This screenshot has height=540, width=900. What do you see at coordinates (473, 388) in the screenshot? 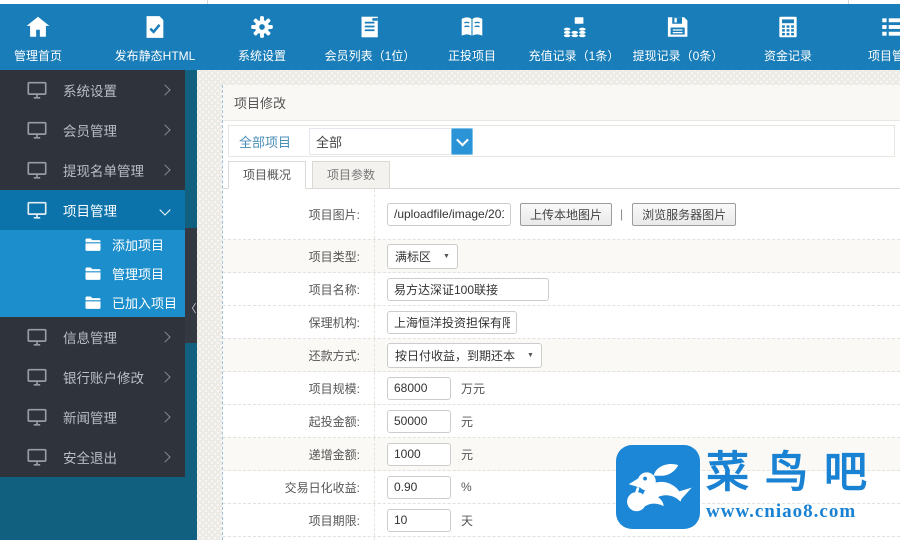
I see `field-unit: 万元` at bounding box center [473, 388].